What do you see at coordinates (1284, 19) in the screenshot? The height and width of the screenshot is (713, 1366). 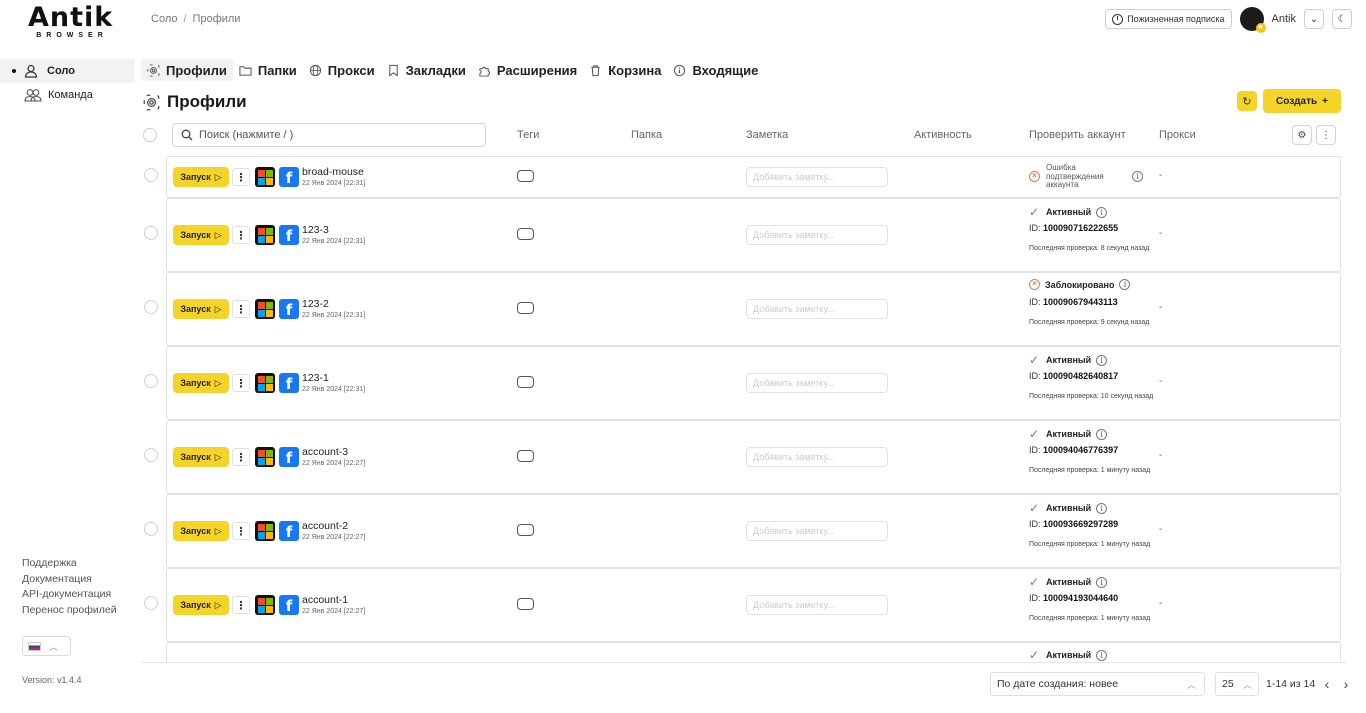 I see `username: Antik` at bounding box center [1284, 19].